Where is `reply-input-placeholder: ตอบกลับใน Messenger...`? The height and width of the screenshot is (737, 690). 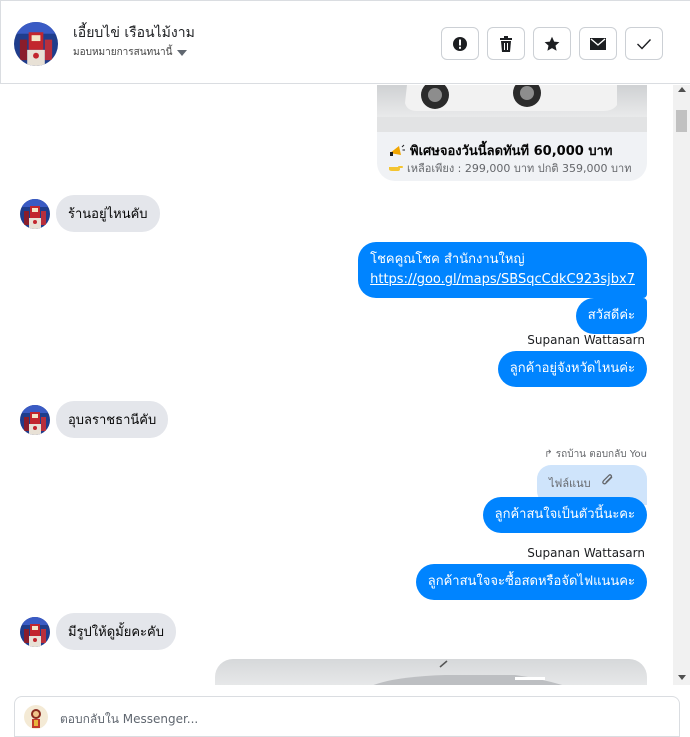 reply-input-placeholder: ตอบกลับใน Messenger... is located at coordinates (129, 719).